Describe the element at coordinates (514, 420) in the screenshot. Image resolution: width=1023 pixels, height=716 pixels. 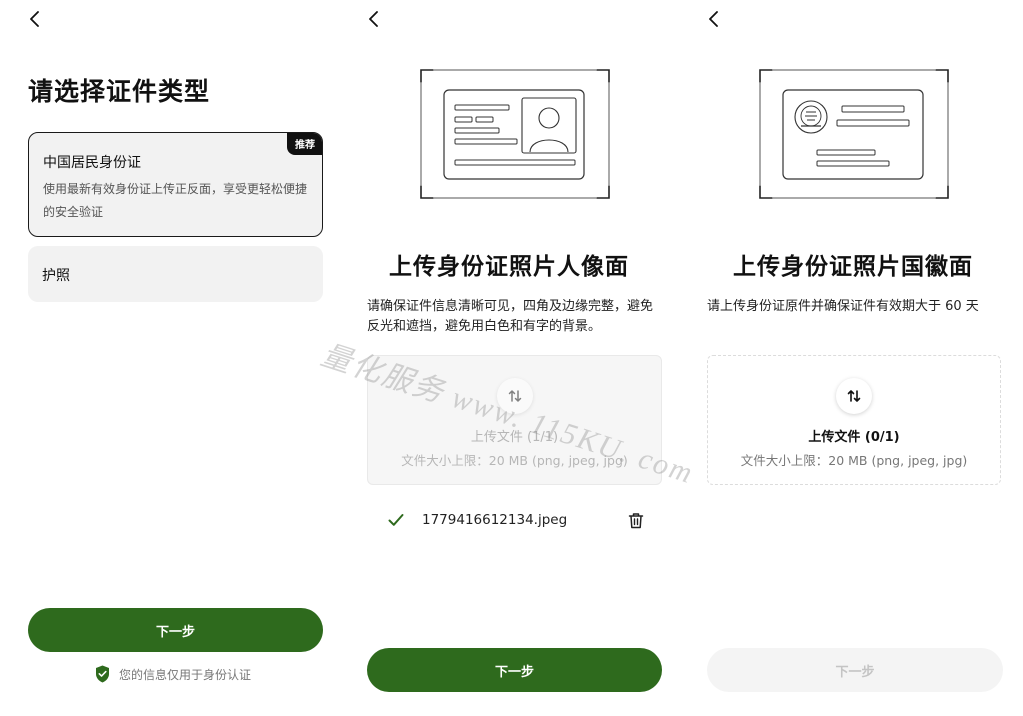
I see `upload-area: 上传文件 (1/1) 文件大小上限：20 MB (png, jpeg, jpg)` at that location.